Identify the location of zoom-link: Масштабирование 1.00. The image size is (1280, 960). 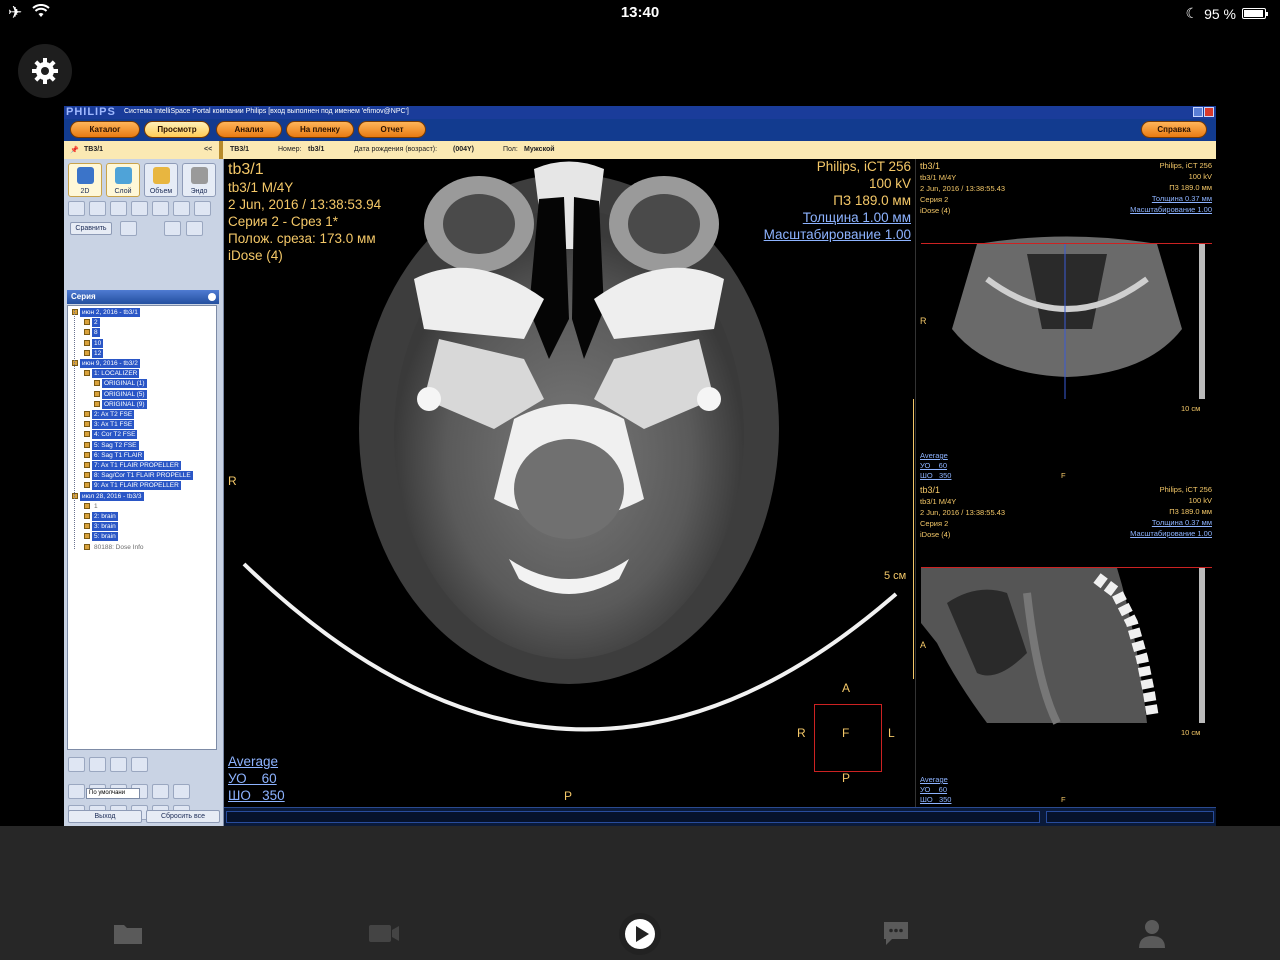
(837, 234).